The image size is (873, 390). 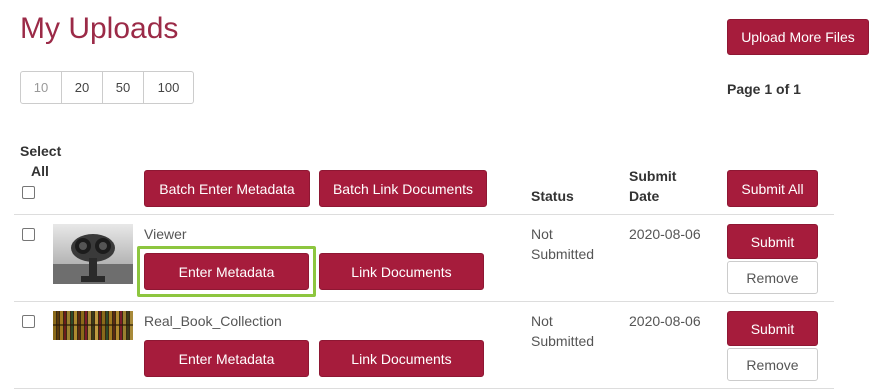 I want to click on status-header: Status, so click(x=552, y=196).